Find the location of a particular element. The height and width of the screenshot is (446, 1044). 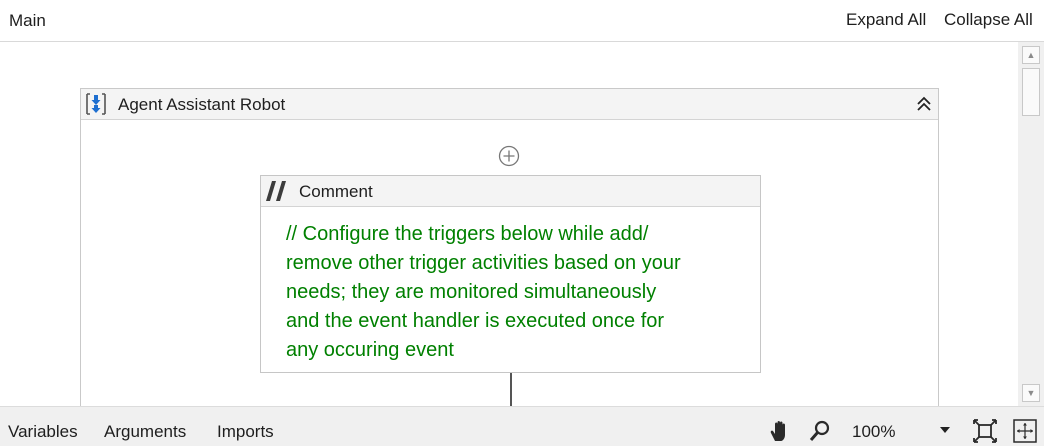

sequence-header: Agent Assistant Robot is located at coordinates (509, 104).